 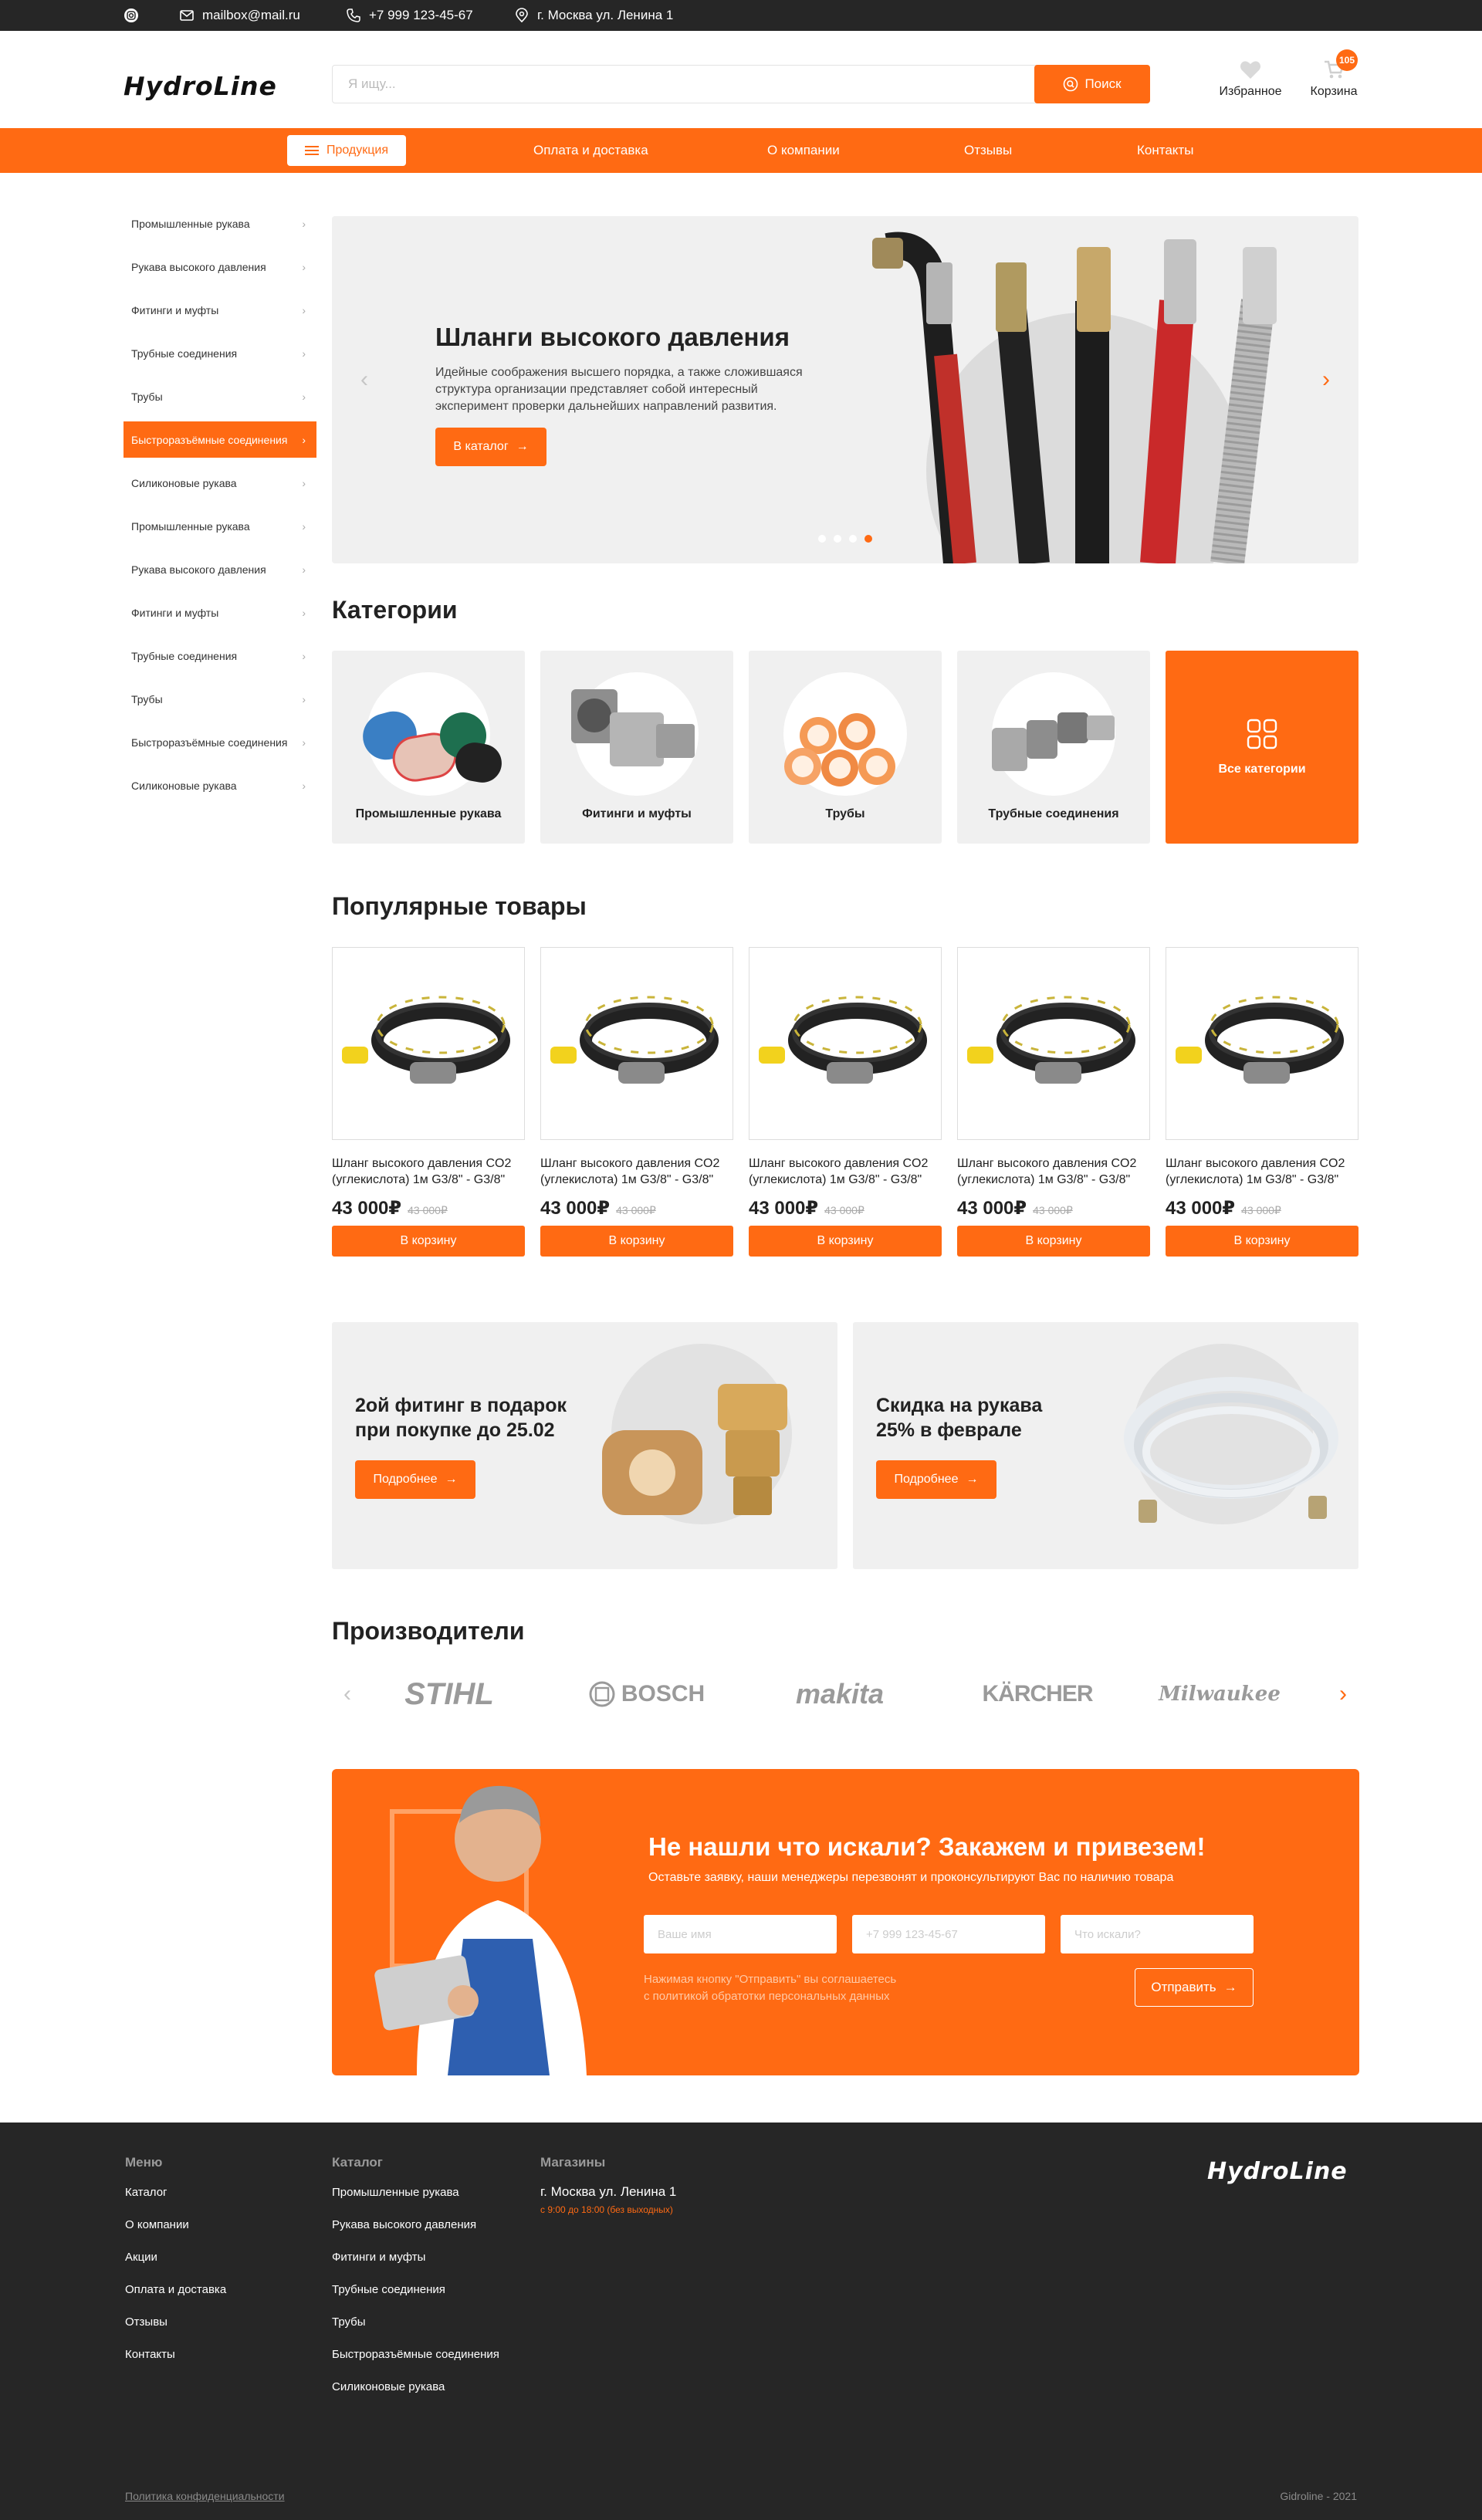 What do you see at coordinates (740, 1934) in the screenshot?
I see `name-input` at bounding box center [740, 1934].